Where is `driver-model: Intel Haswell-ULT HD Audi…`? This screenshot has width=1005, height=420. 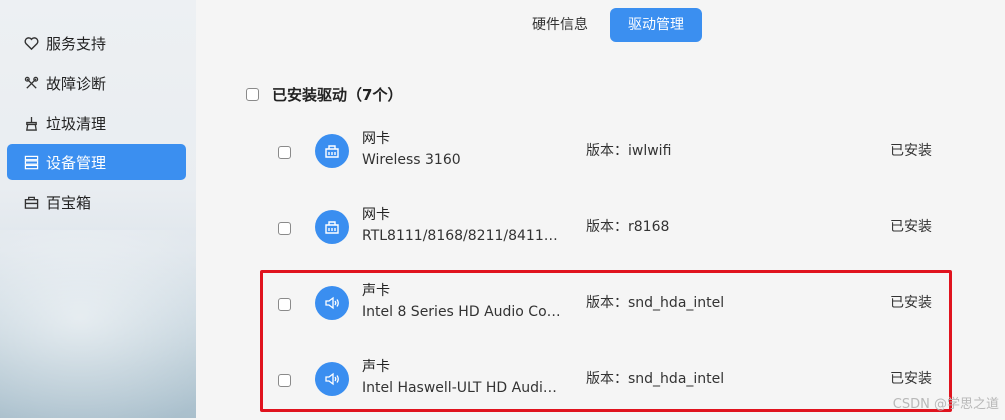
driver-model: Intel Haswell-ULT HD Audi… is located at coordinates (459, 388).